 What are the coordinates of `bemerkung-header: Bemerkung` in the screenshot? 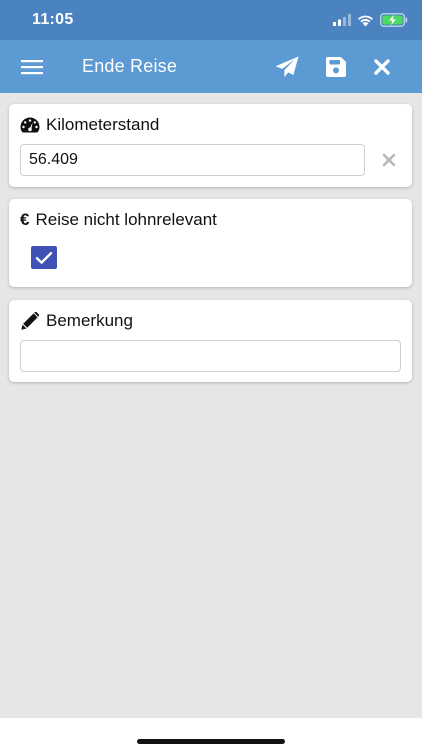 It's located at (76, 321).